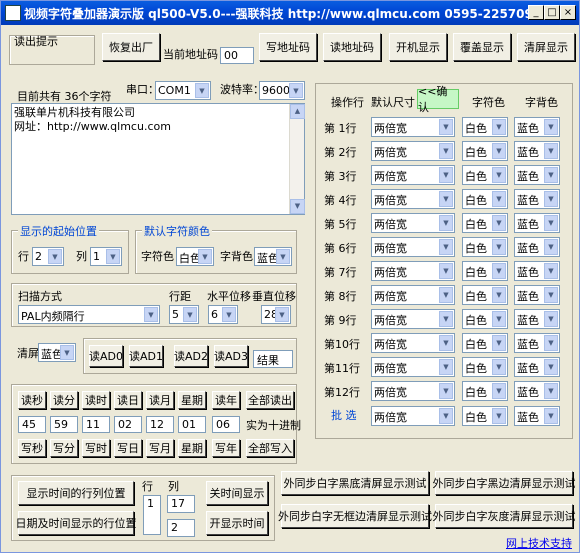  What do you see at coordinates (106, 256) in the screenshot?
I see `start-col-select: 1 ▼` at bounding box center [106, 256].